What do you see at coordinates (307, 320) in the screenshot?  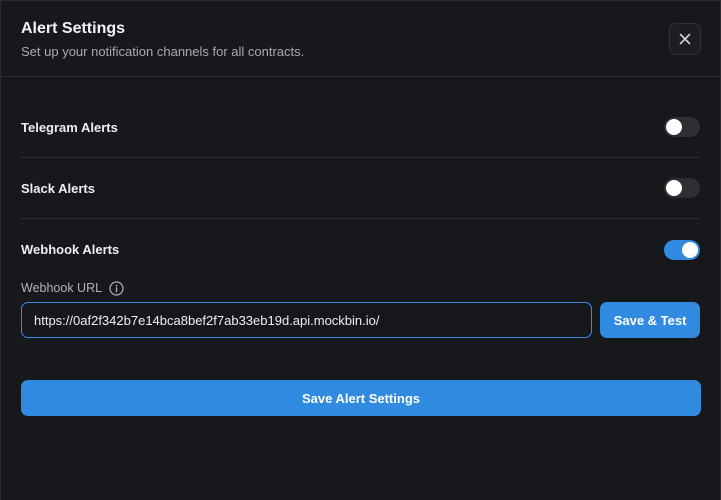 I see `webhook-url-input` at bounding box center [307, 320].